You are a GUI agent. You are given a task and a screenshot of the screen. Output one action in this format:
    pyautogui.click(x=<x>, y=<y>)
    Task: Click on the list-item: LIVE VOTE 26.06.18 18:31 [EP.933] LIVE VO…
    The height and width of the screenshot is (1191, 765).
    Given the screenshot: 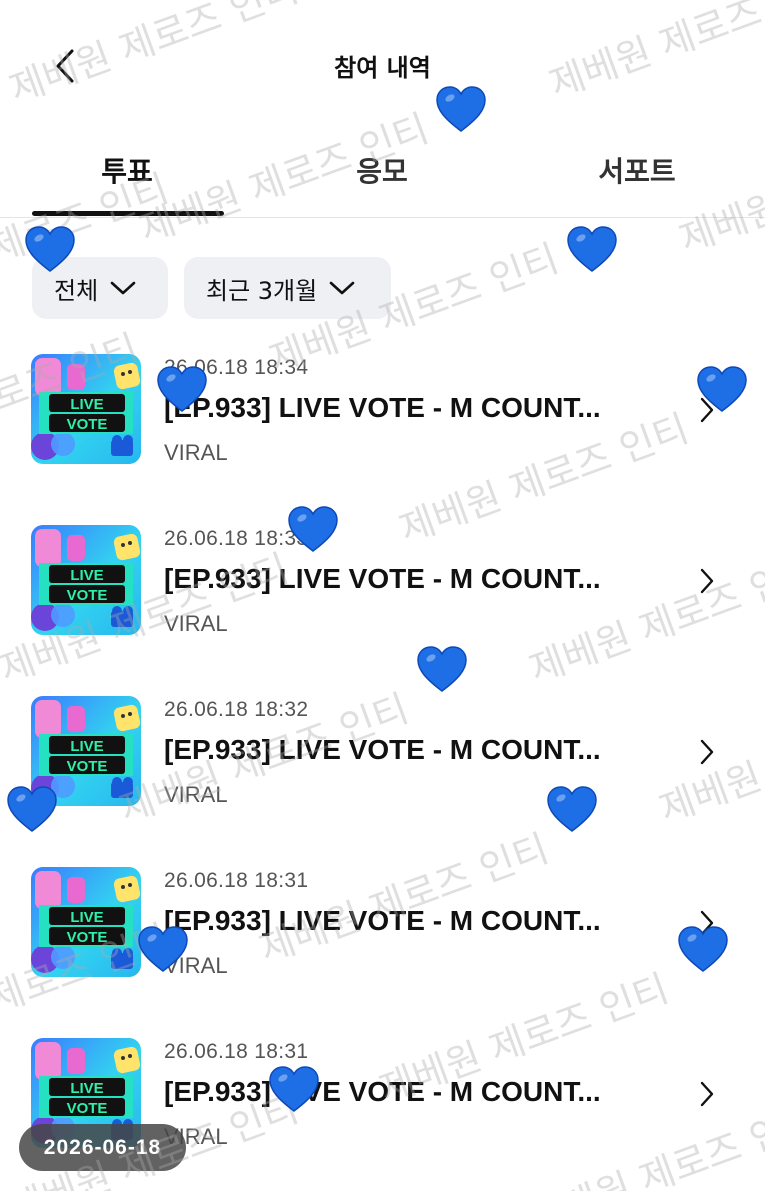 What is the action you would take?
    pyautogui.click(x=382, y=925)
    